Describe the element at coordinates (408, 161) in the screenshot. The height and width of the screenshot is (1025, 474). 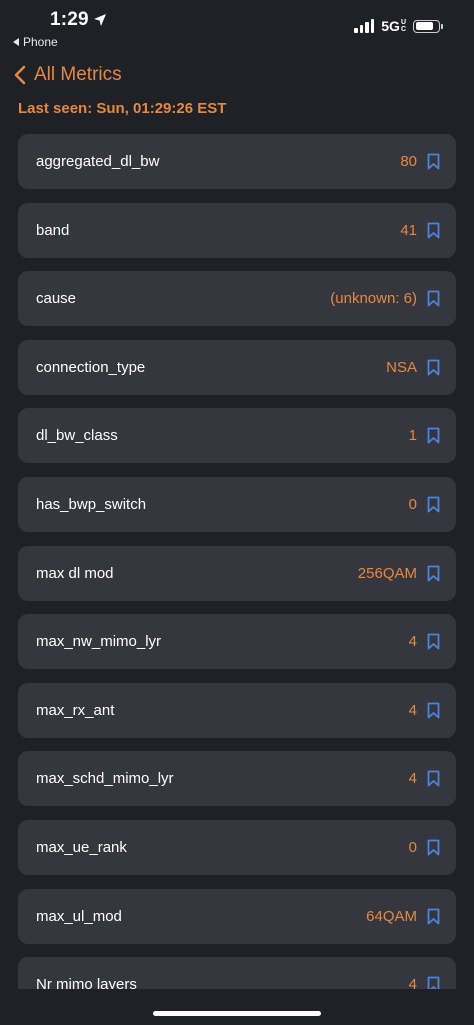
I see `metric-value: 80` at that location.